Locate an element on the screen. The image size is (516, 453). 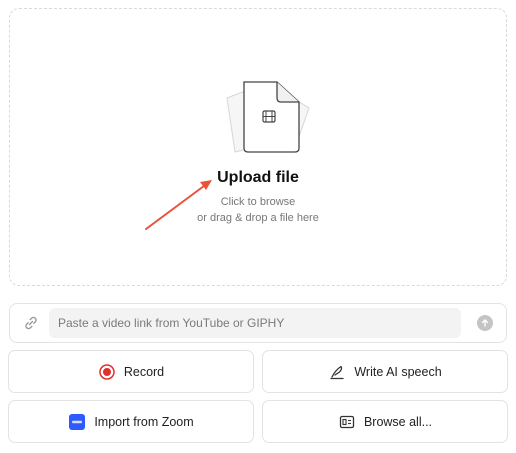
write-ai-speech-button: Write AI speech is located at coordinates (385, 371).